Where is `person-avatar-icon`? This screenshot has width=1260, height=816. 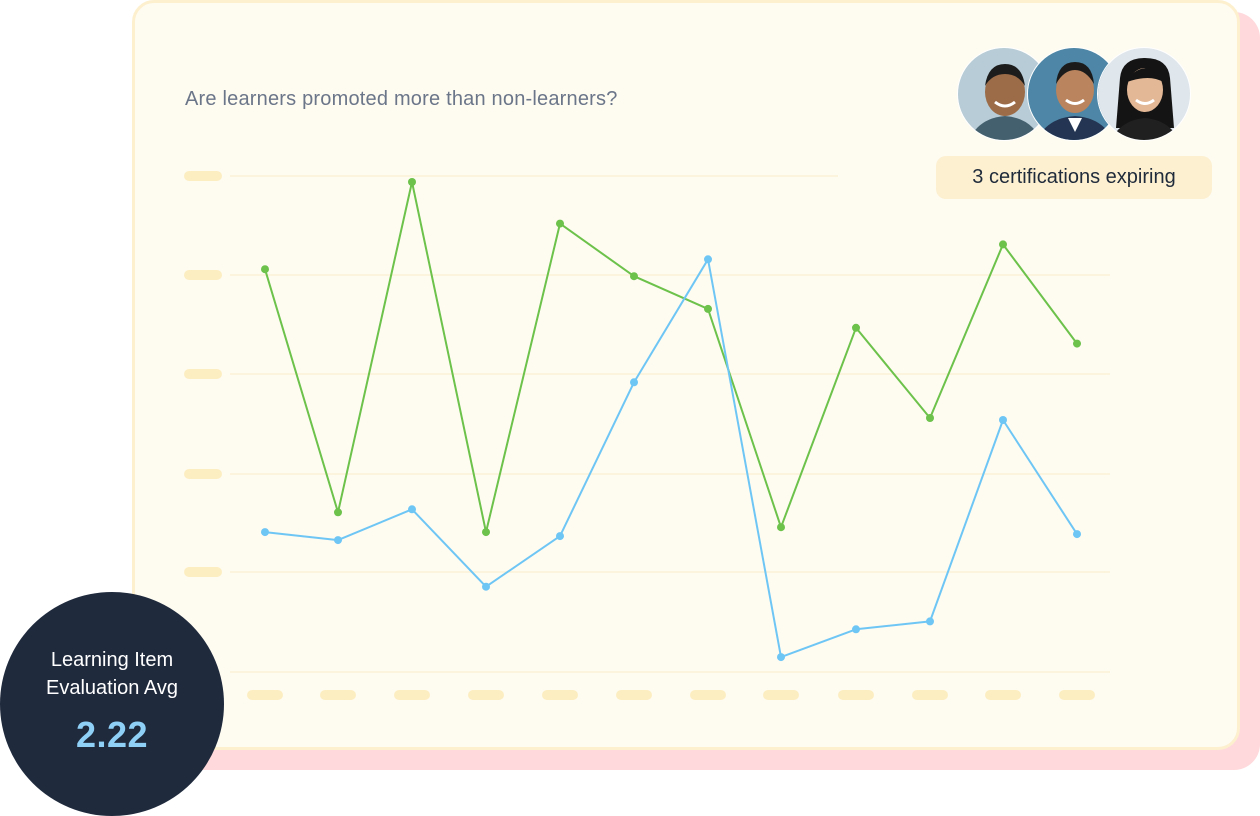
person-avatar-icon is located at coordinates (1144, 94).